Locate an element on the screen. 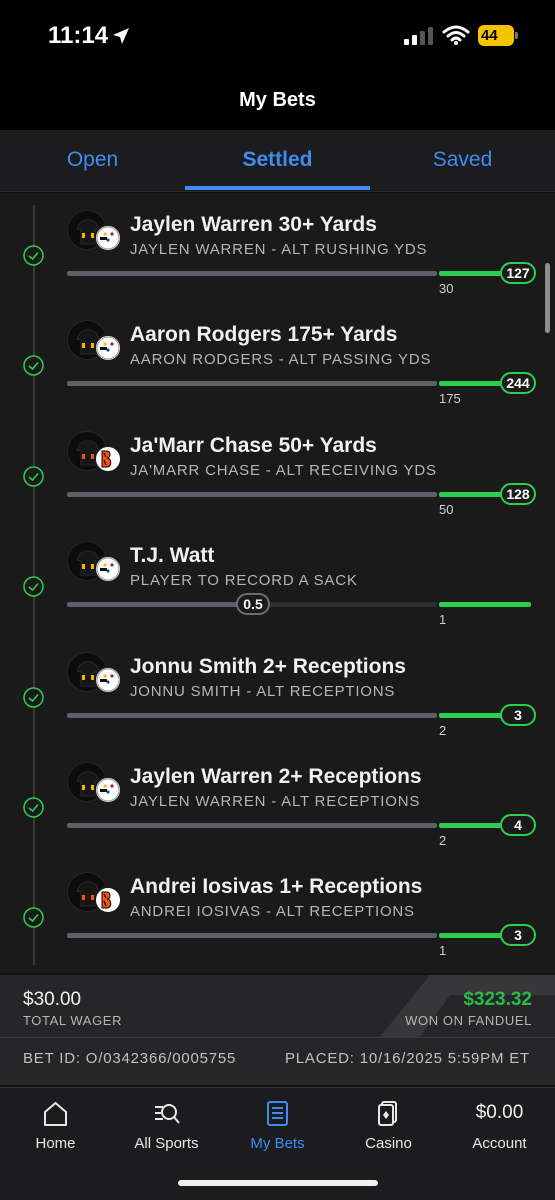 The height and width of the screenshot is (1200, 555). home-indicator is located at coordinates (278, 1183).